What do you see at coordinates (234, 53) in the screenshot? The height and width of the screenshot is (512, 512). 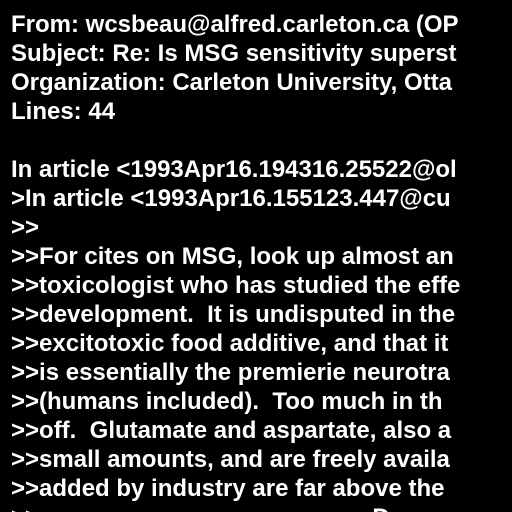 I see `header-subject: Subject: Re: Is MSG sensitivity superst` at bounding box center [234, 53].